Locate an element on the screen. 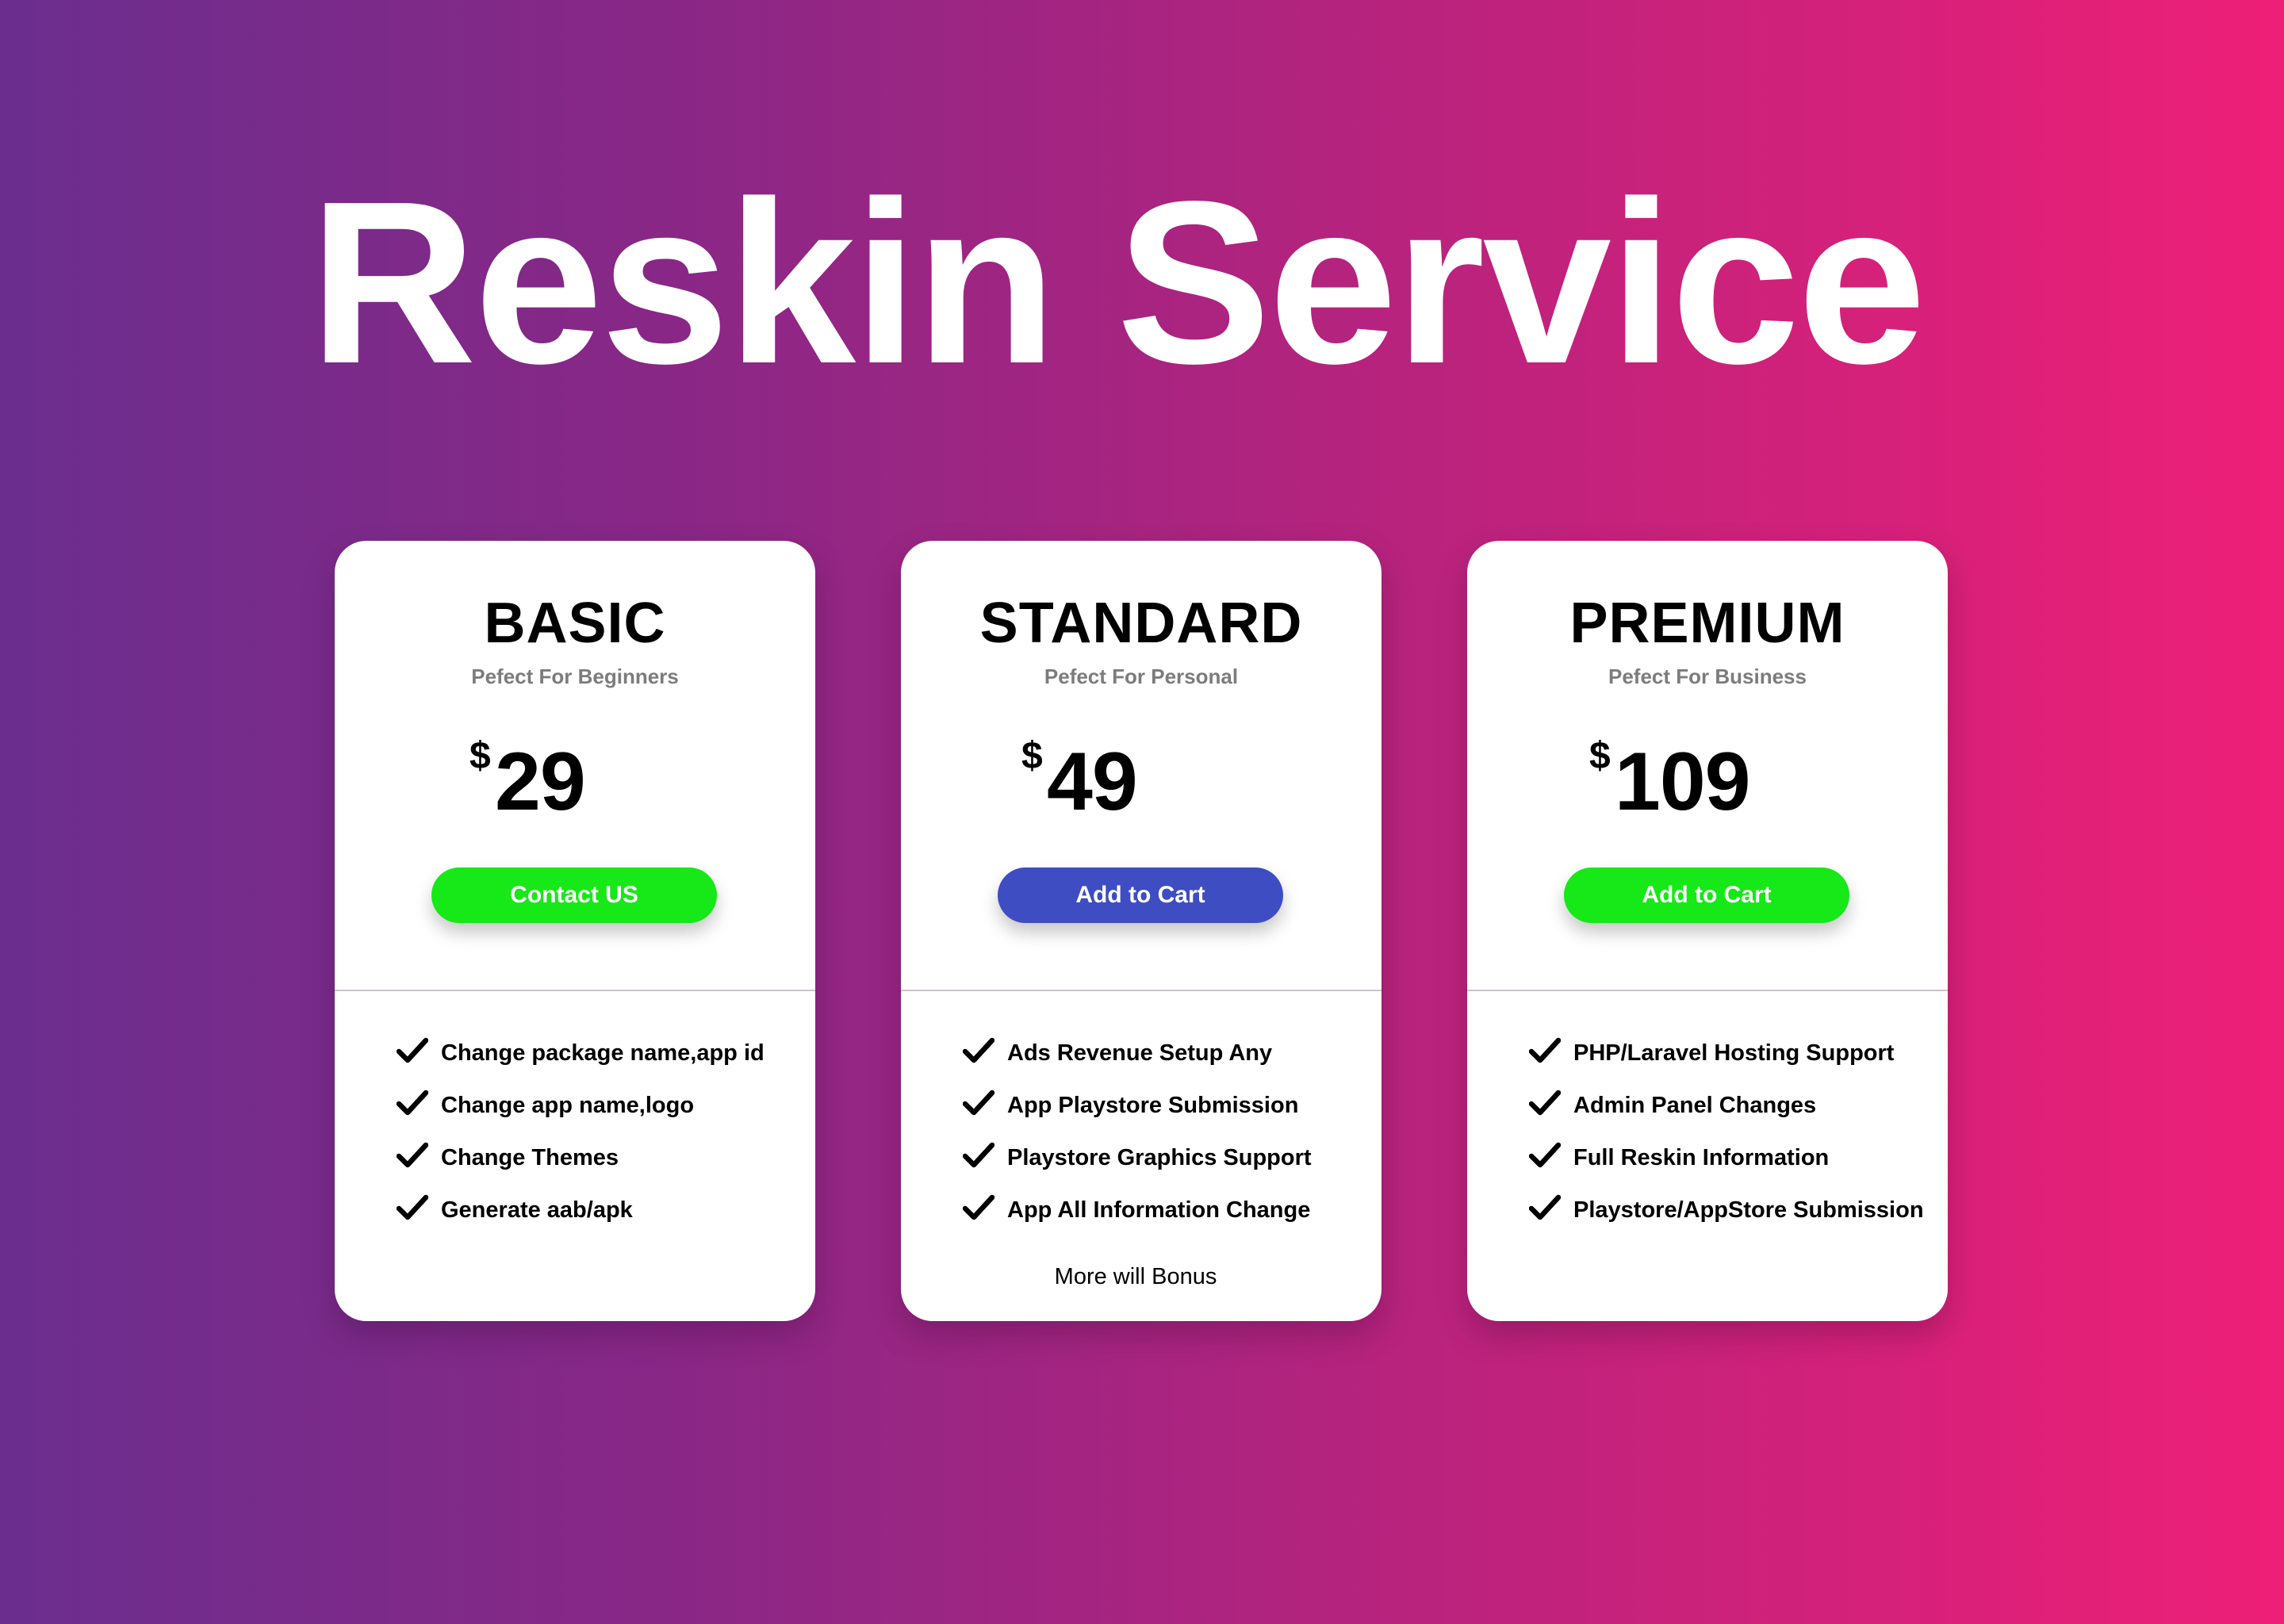  contact-us-button: Contact US is located at coordinates (574, 895).